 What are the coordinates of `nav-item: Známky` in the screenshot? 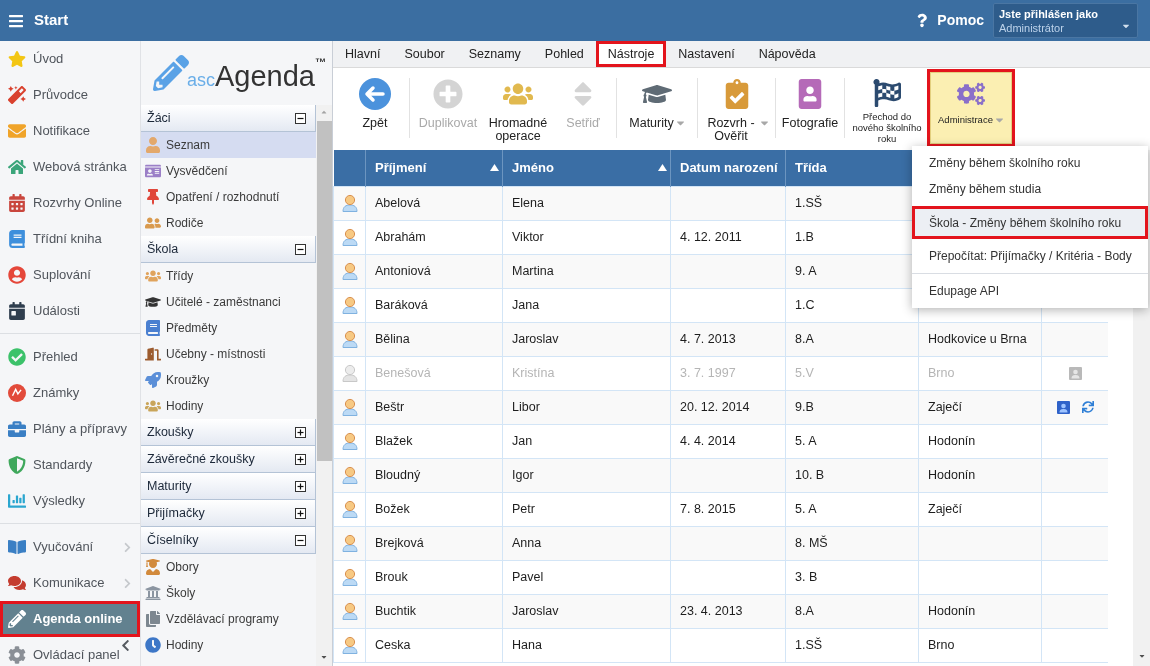 It's located at (70, 393).